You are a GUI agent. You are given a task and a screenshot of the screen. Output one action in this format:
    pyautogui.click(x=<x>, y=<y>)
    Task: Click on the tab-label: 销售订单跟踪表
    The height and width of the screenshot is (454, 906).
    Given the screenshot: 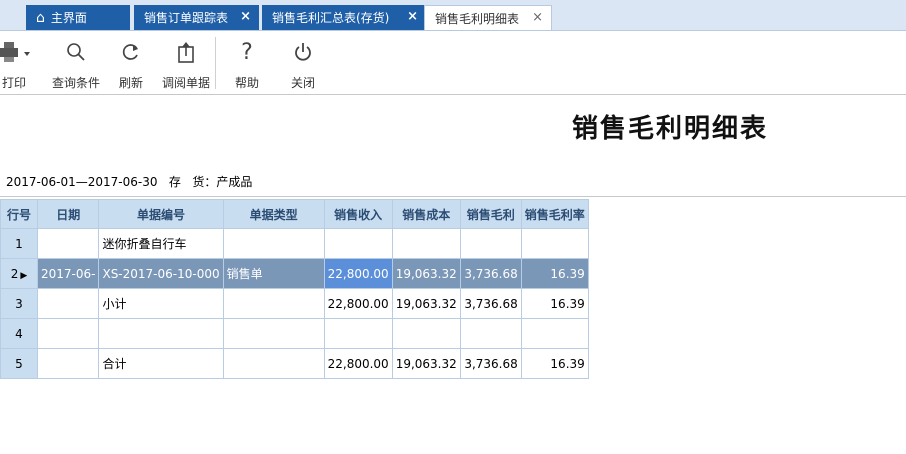 What is the action you would take?
    pyautogui.click(x=186, y=18)
    